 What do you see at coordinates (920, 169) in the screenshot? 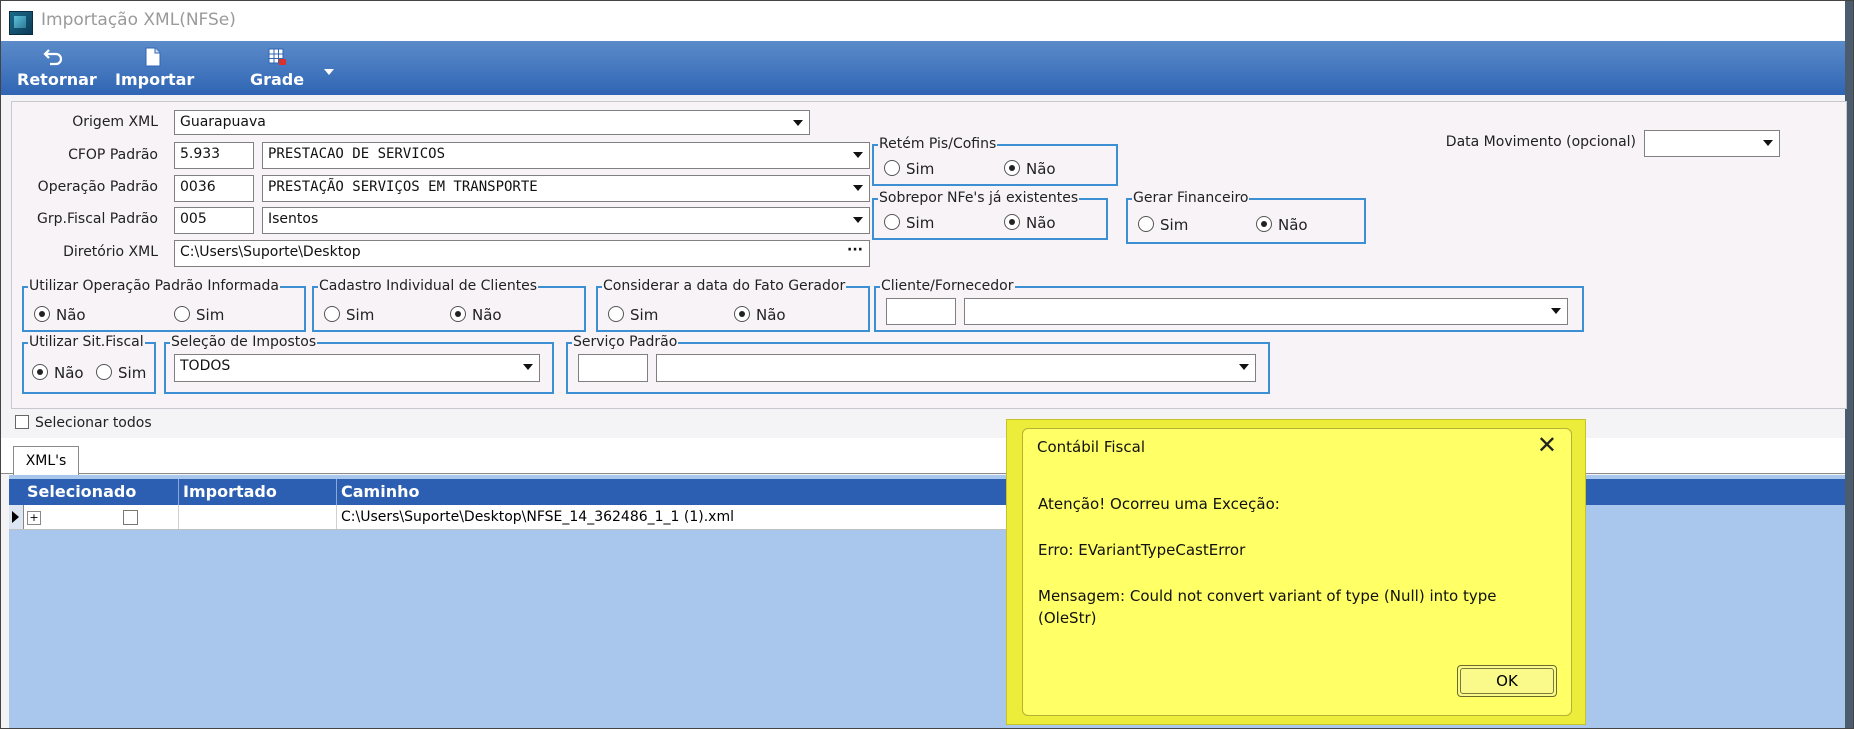
I see `retem-sim-label: Sim` at bounding box center [920, 169].